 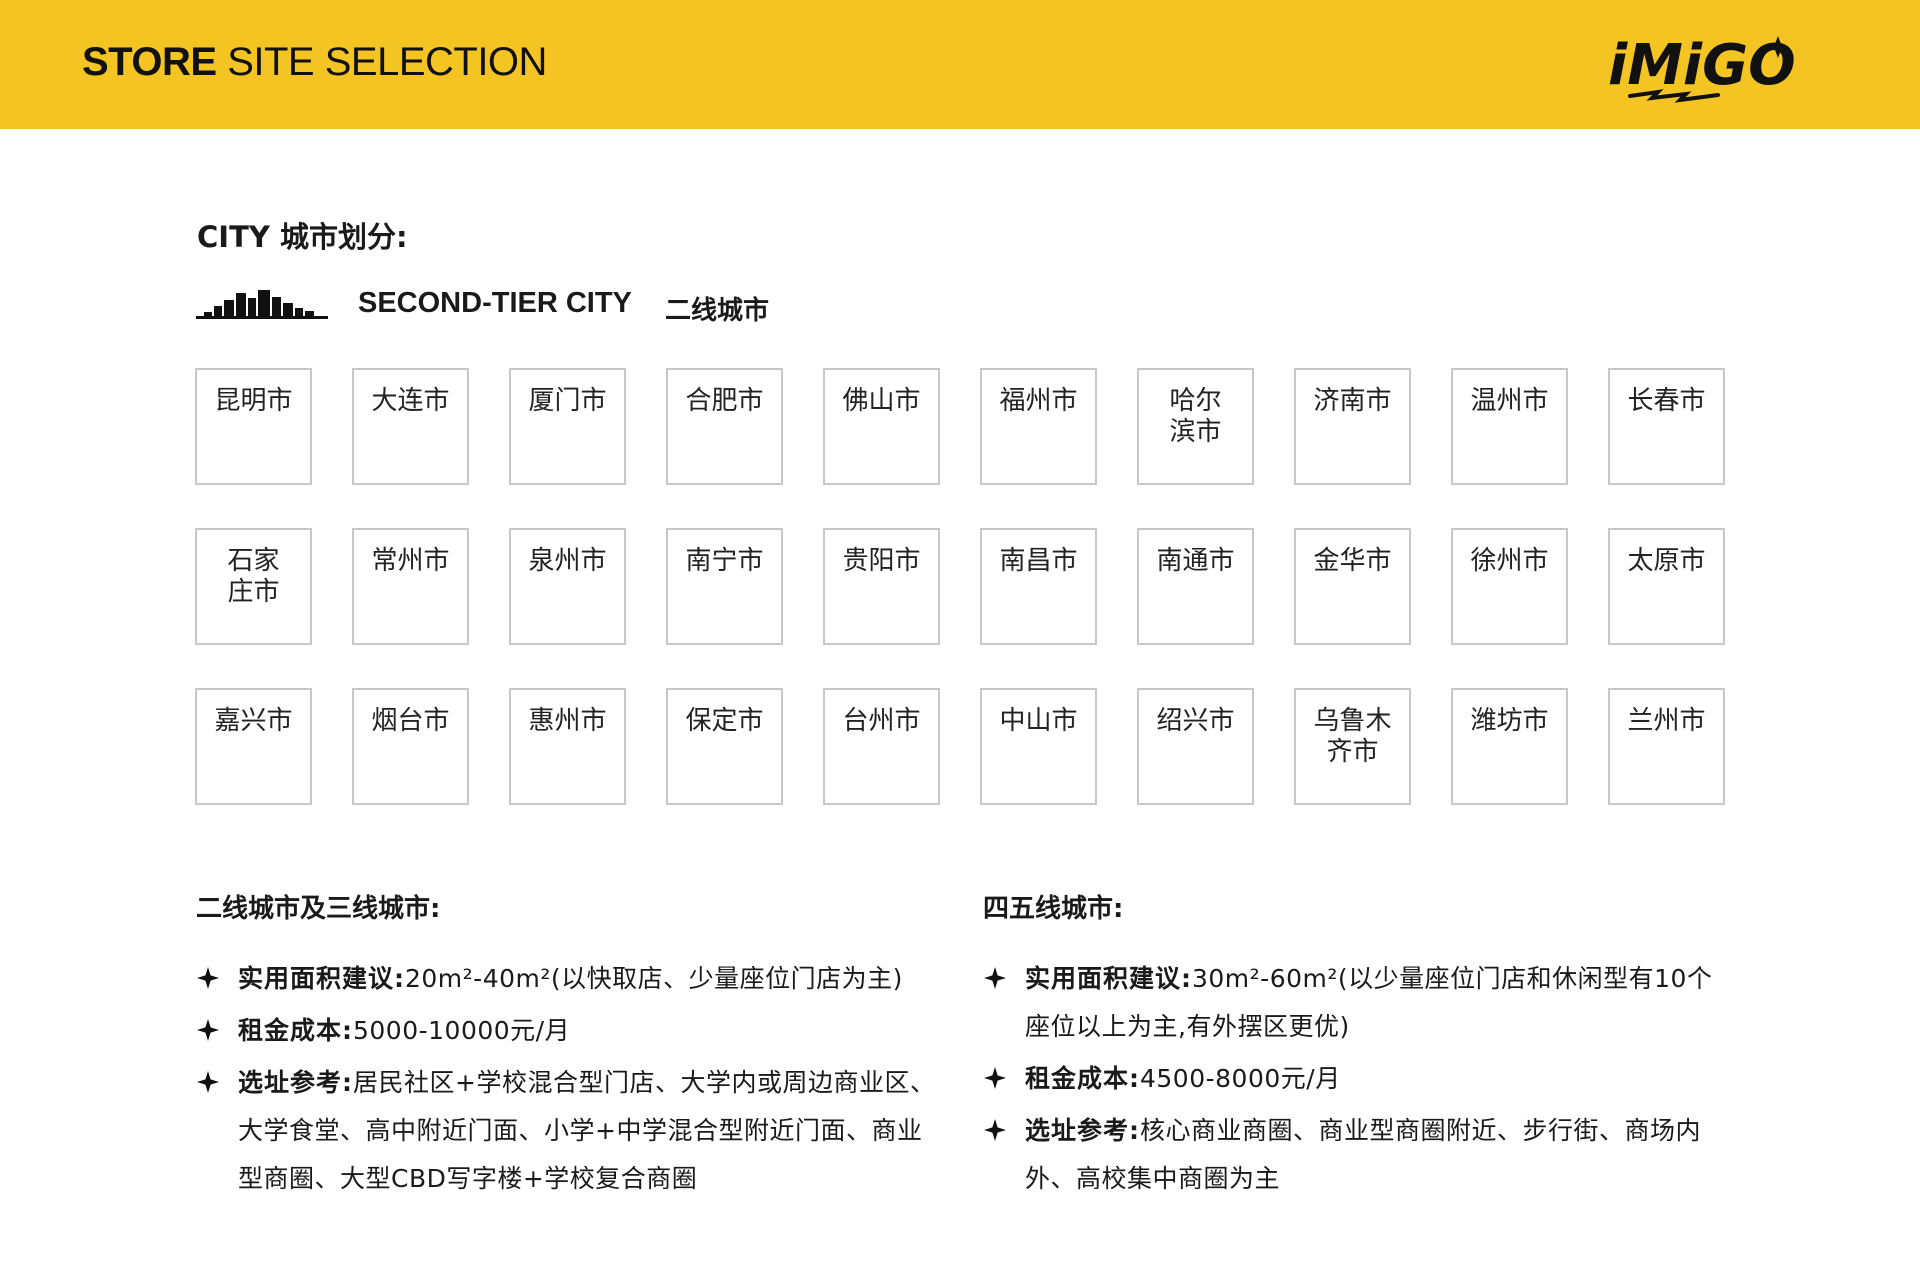 I want to click on page-title-light: SITE SELECTION, so click(x=381, y=62).